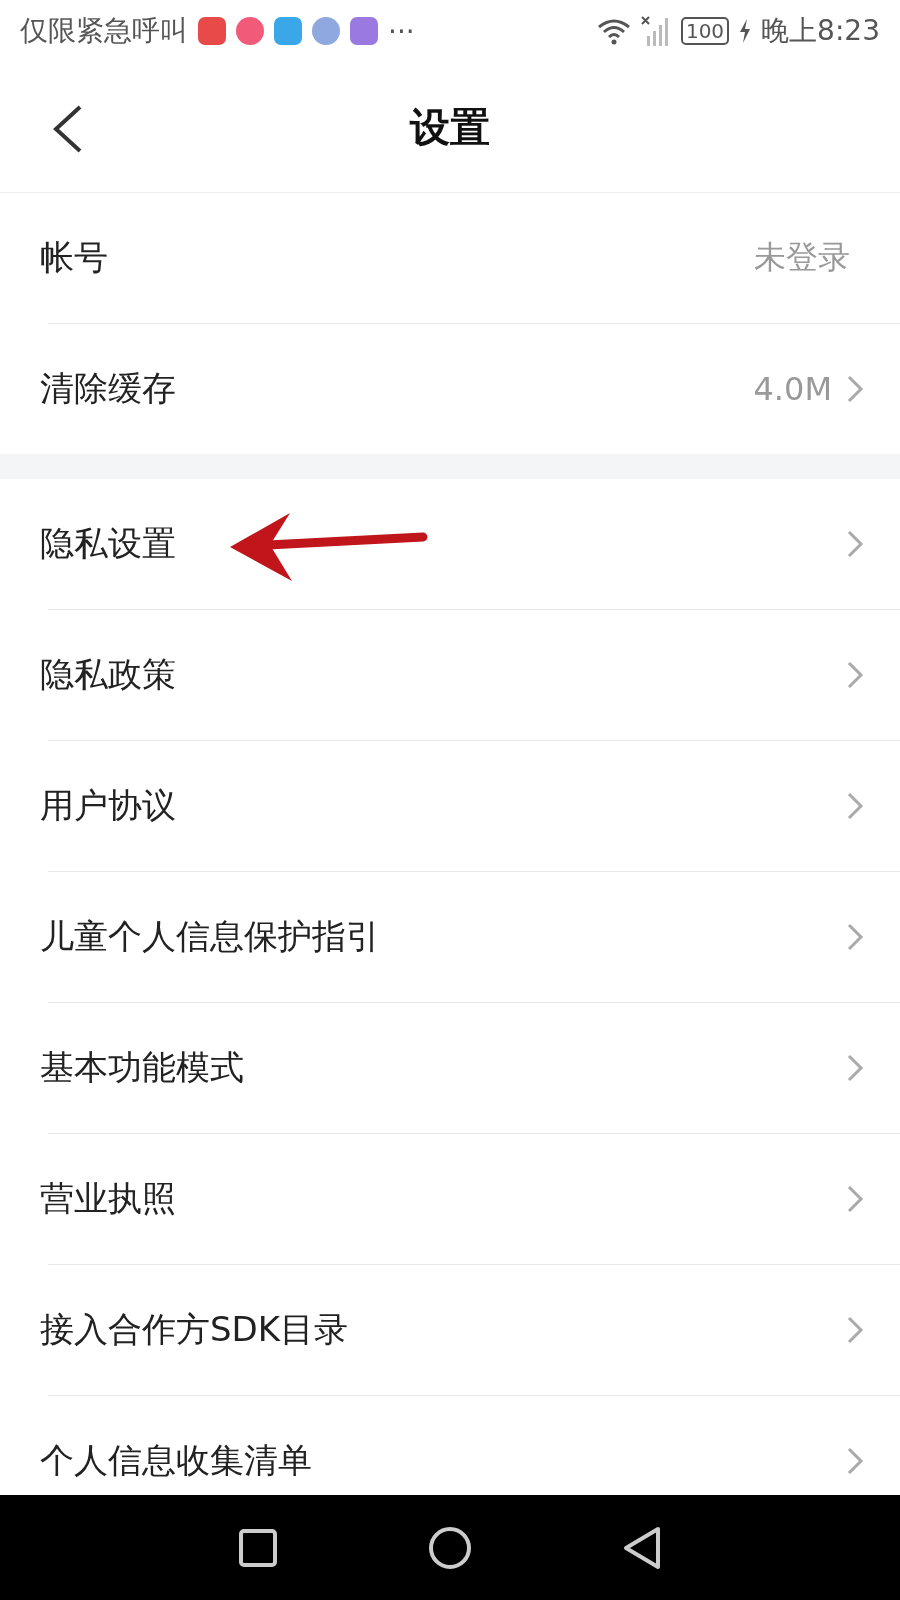  I want to click on settings-row: 用户协议, so click(450, 806).